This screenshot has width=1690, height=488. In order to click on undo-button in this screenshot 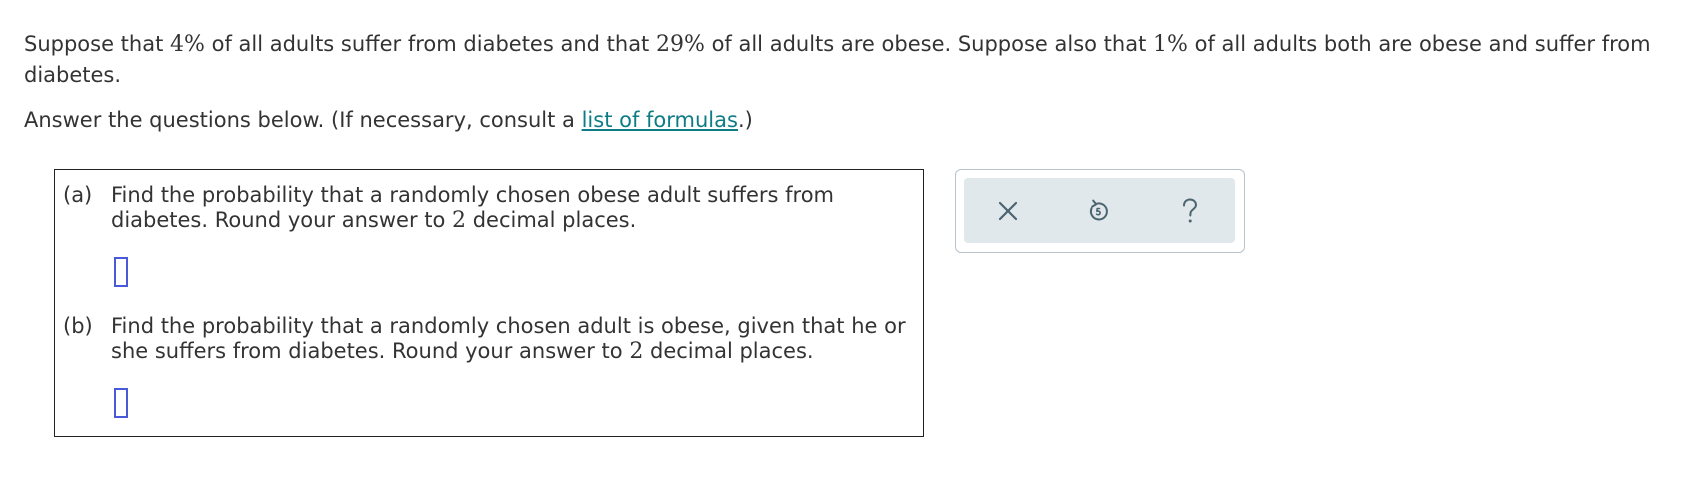, I will do `click(1099, 211)`.